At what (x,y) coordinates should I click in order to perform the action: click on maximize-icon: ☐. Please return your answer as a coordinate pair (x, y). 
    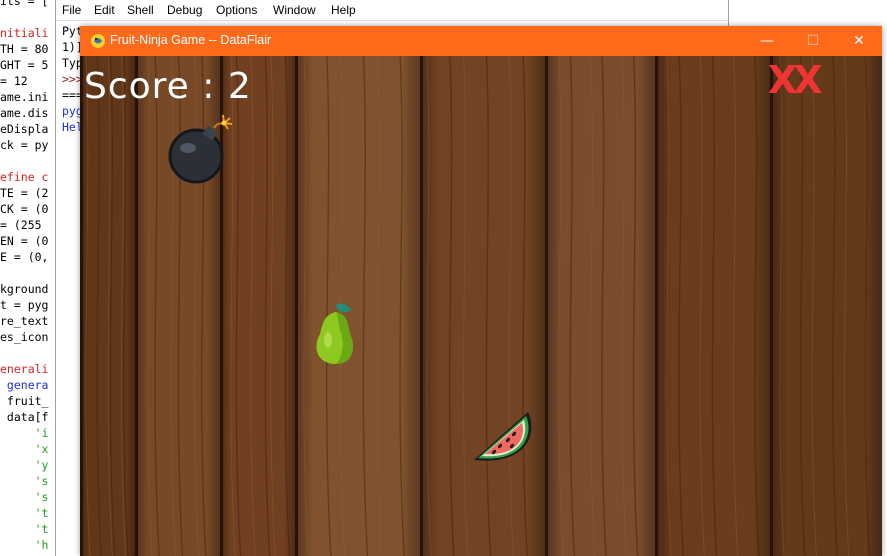
    Looking at the image, I should click on (813, 41).